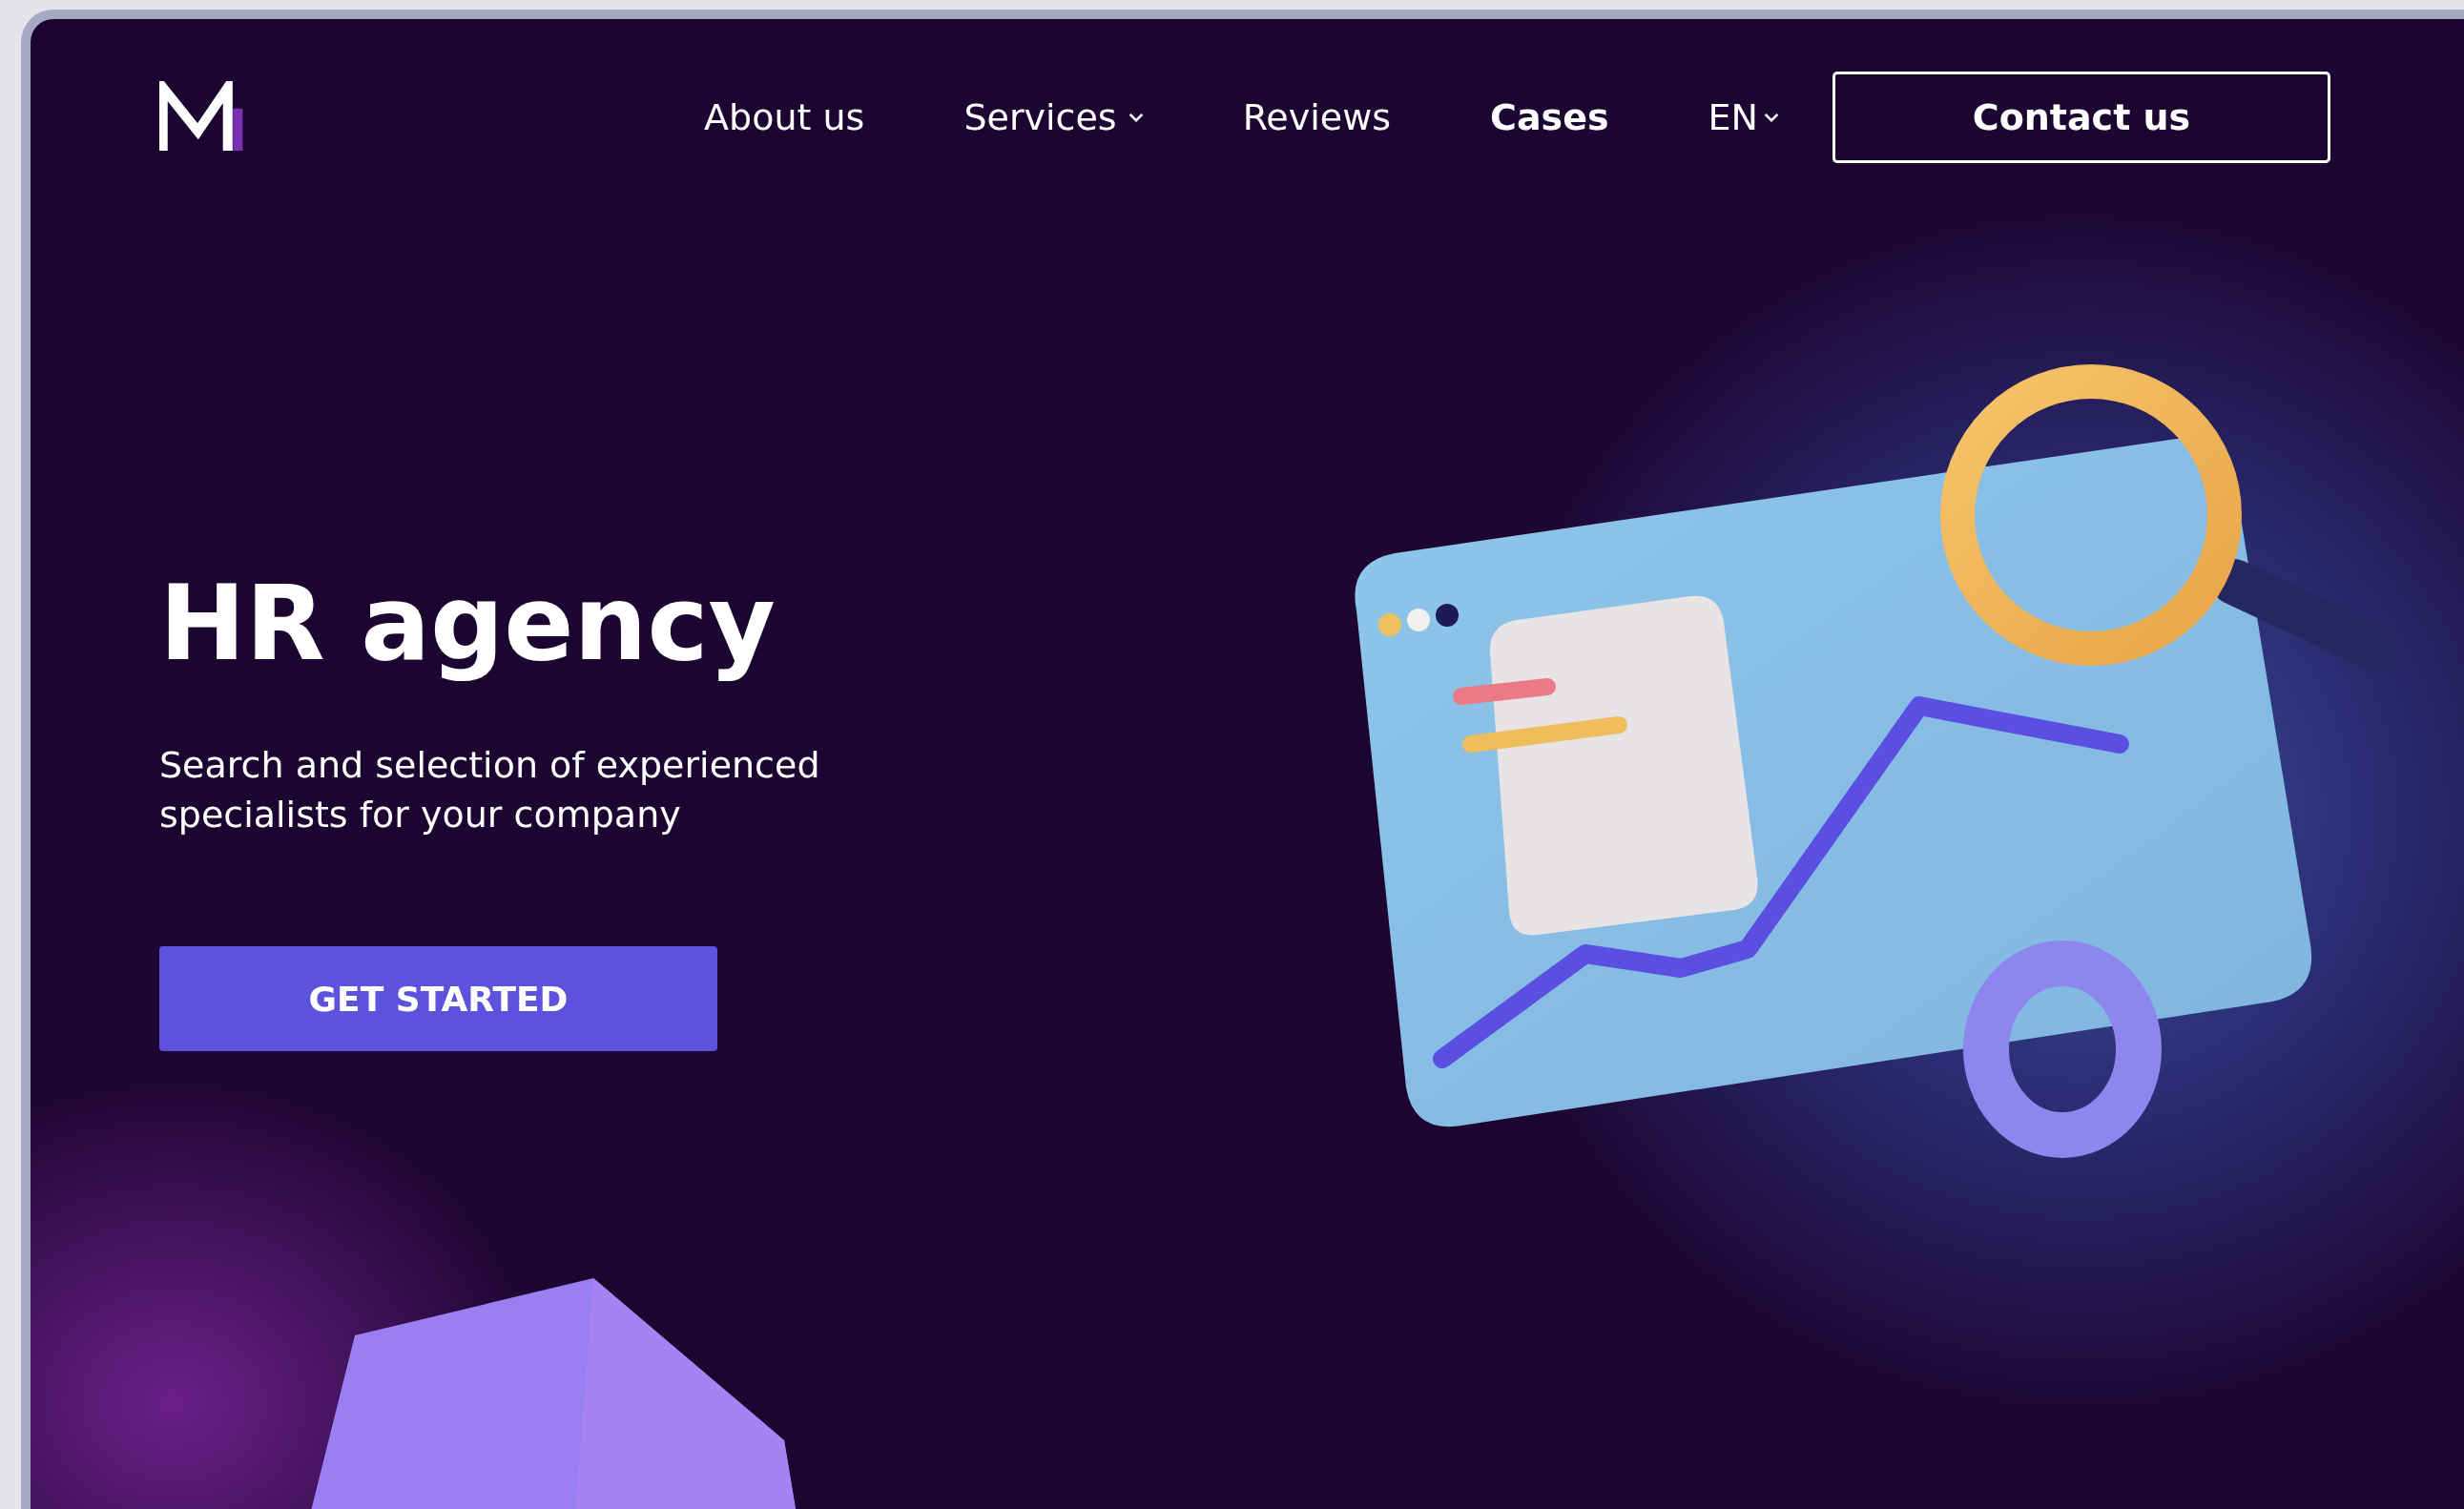 The width and height of the screenshot is (2464, 1509). Describe the element at coordinates (438, 999) in the screenshot. I see `get-started-button: GET STARTED` at that location.